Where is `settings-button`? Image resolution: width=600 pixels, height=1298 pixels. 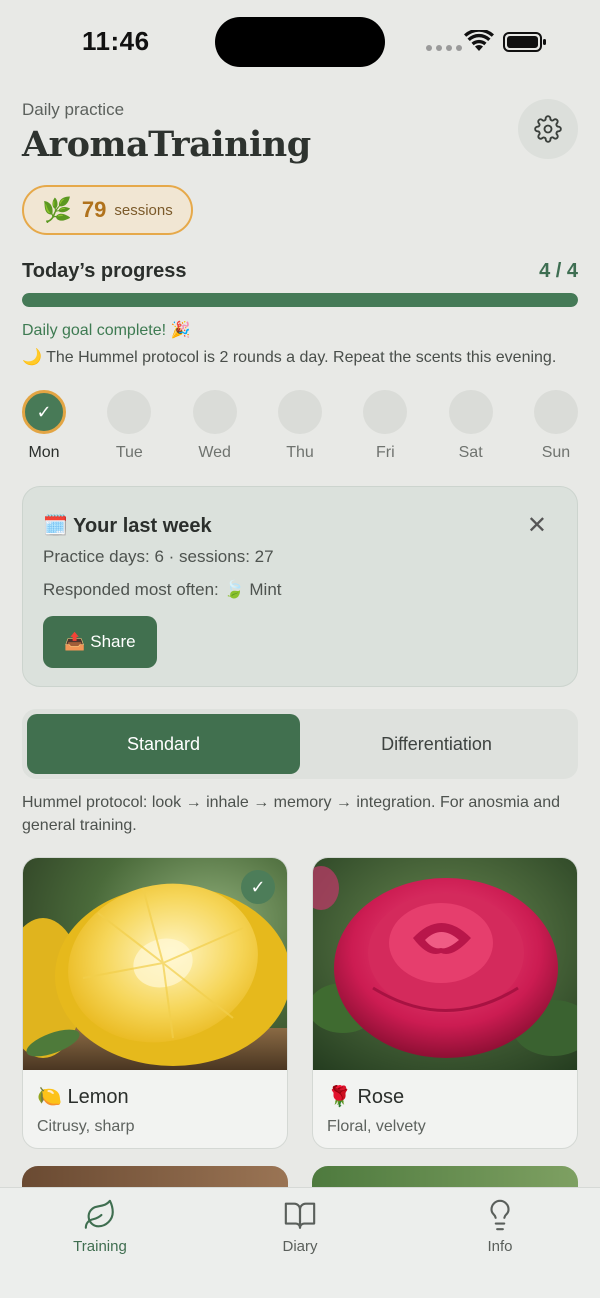
settings-button is located at coordinates (548, 129).